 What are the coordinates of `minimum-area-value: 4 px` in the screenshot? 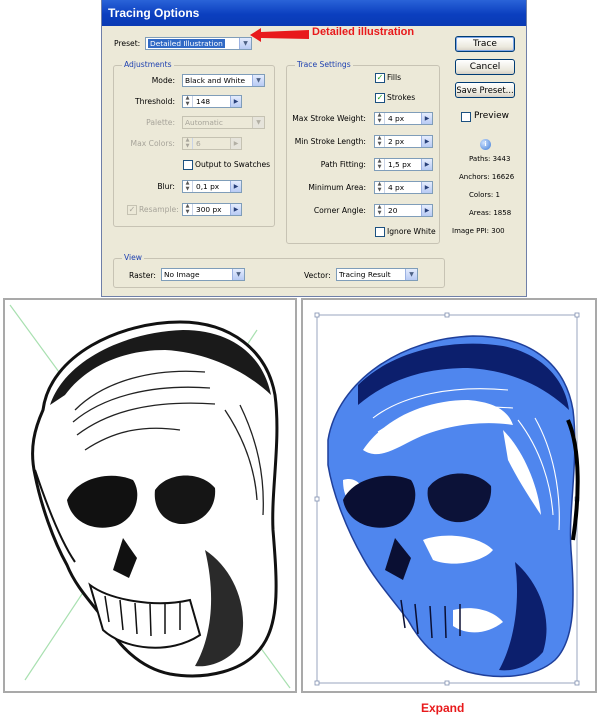 It's located at (396, 187).